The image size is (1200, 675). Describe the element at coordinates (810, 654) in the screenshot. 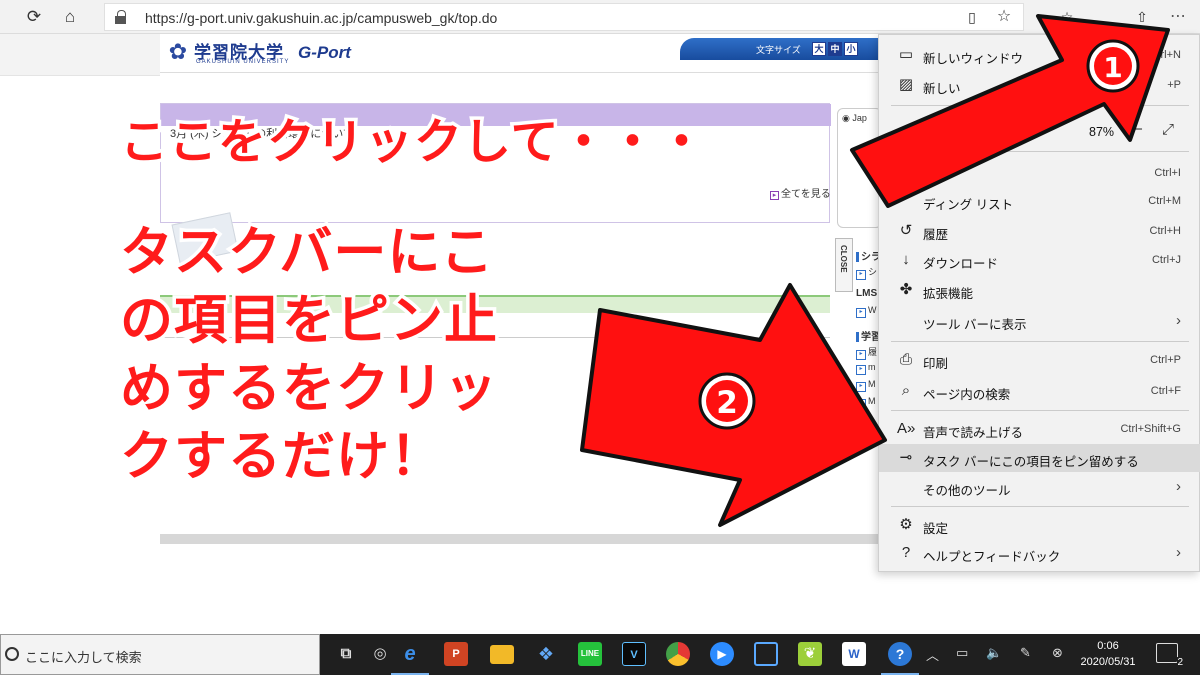

I see `leaf-app-icon: ❦` at that location.